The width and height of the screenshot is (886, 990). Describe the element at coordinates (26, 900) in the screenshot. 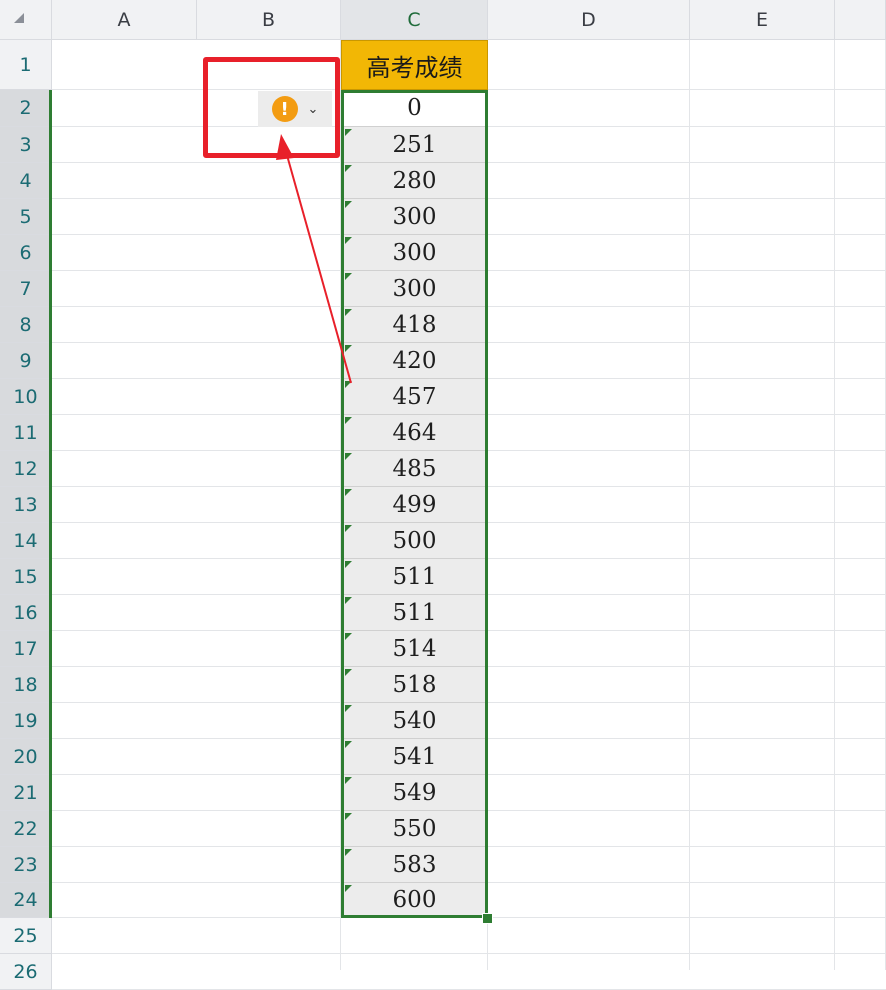

I see `row-header-24: 24` at that location.